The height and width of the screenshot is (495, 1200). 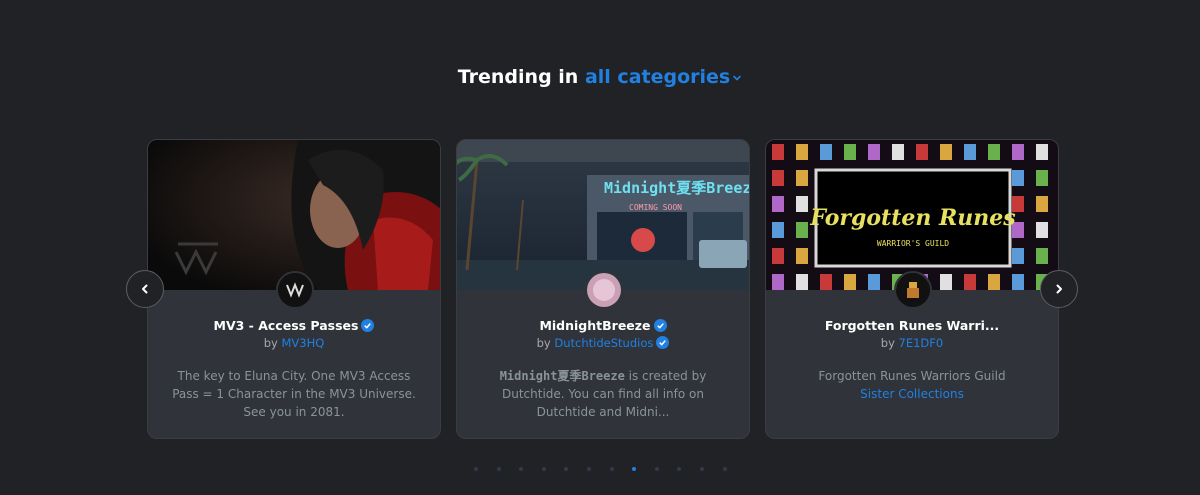 I want to click on collection-name: MidnightBreeze, so click(x=595, y=325).